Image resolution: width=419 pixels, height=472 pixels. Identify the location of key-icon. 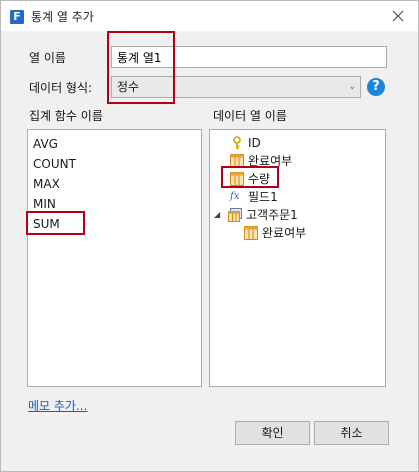
(237, 143).